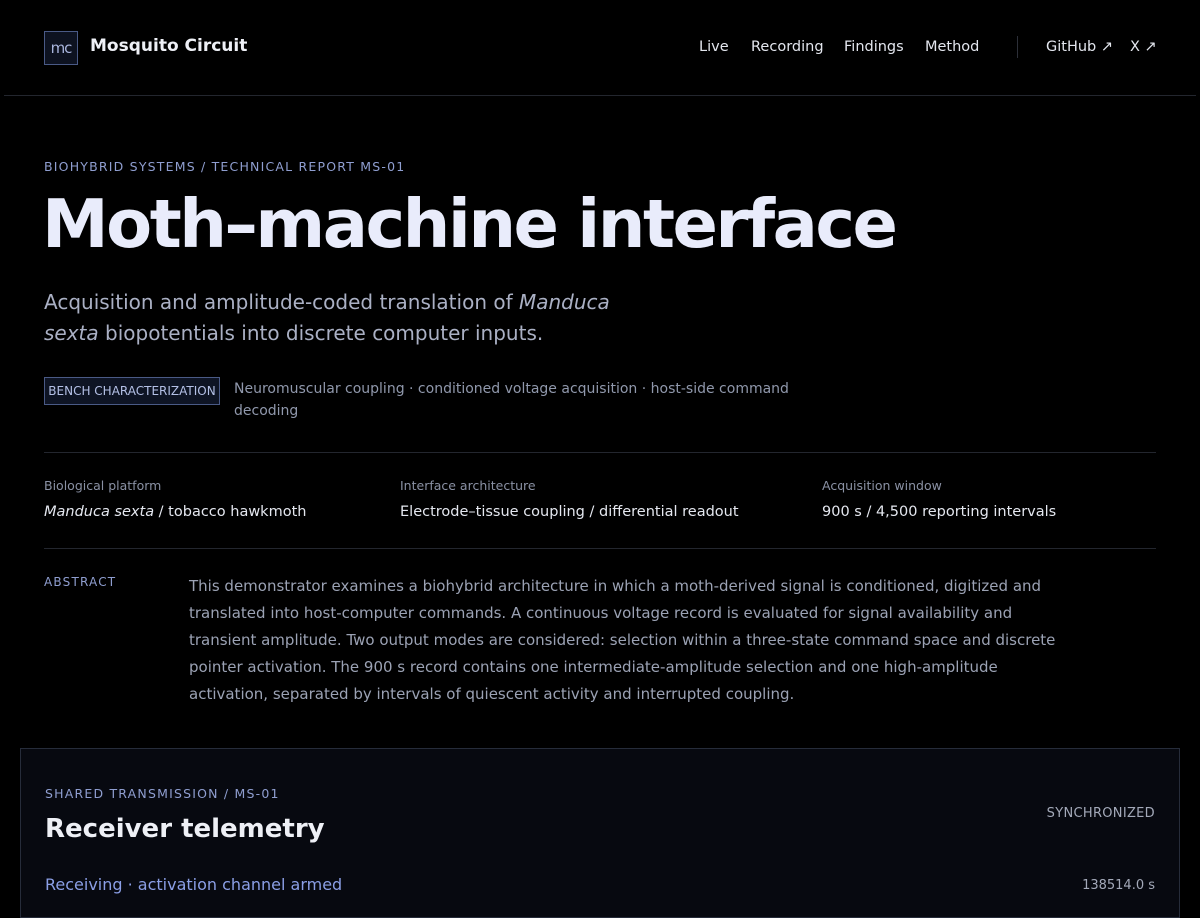 This screenshot has height=918, width=1200. Describe the element at coordinates (103, 485) in the screenshot. I see `meta-label-platform: Biological platform` at that location.